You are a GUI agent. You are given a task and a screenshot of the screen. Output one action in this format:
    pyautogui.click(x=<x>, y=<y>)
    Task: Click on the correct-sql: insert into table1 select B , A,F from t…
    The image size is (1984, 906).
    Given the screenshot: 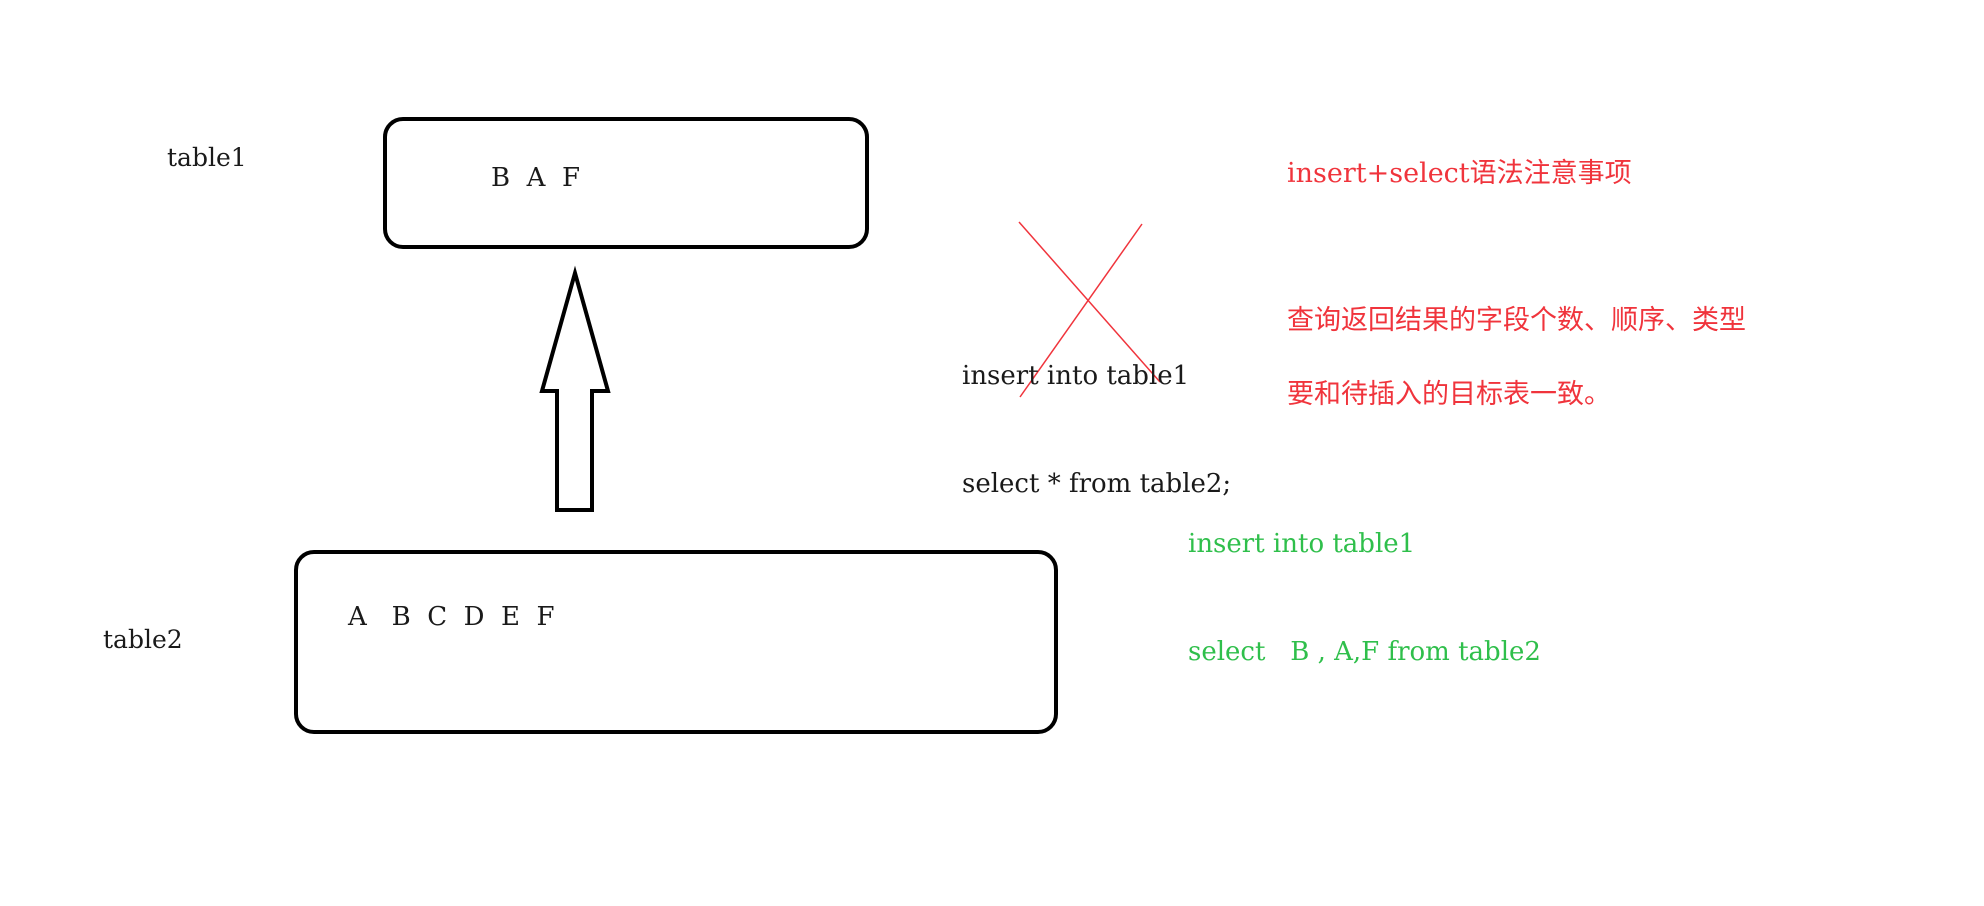 What is the action you would take?
    pyautogui.click(x=1364, y=580)
    